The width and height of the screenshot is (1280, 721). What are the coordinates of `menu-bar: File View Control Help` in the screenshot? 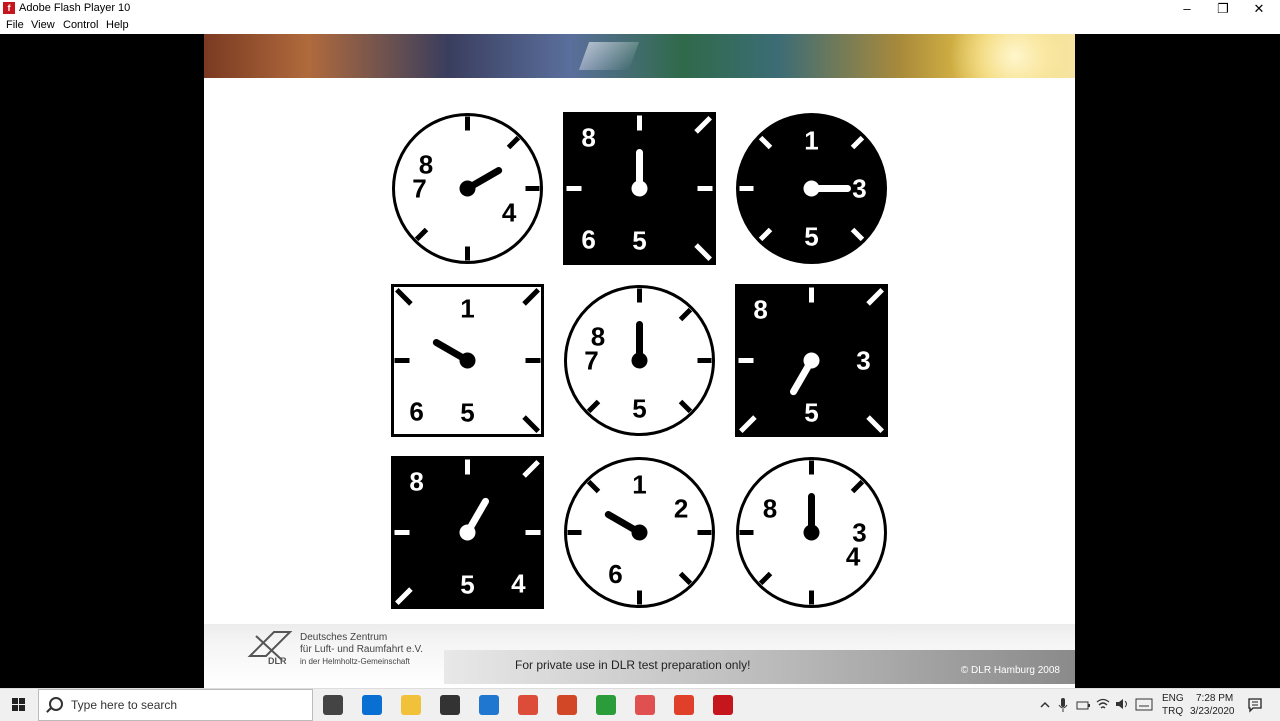 It's located at (640, 26).